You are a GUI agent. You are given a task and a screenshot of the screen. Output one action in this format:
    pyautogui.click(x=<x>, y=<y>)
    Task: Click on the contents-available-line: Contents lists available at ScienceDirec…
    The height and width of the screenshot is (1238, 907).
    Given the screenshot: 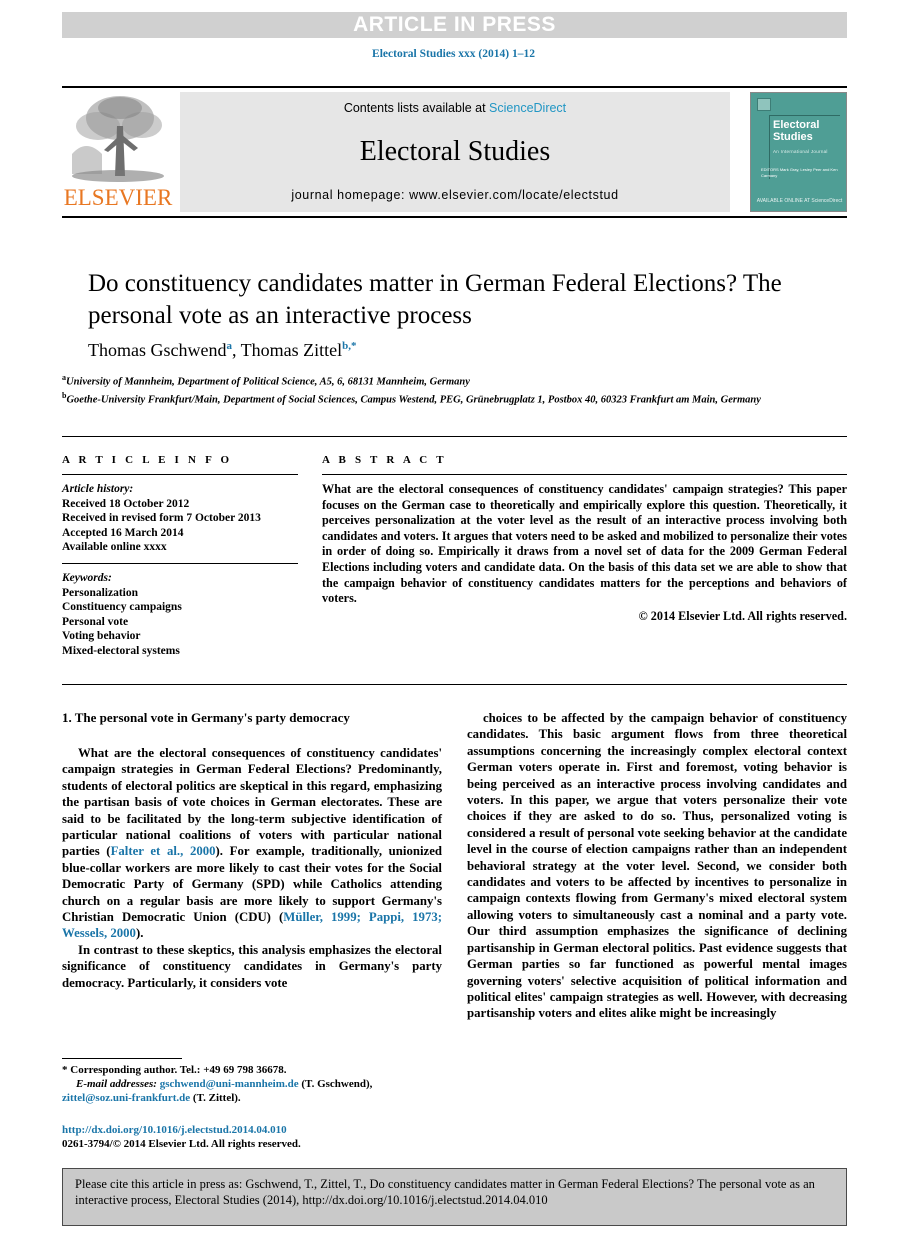 What is the action you would take?
    pyautogui.click(x=455, y=108)
    